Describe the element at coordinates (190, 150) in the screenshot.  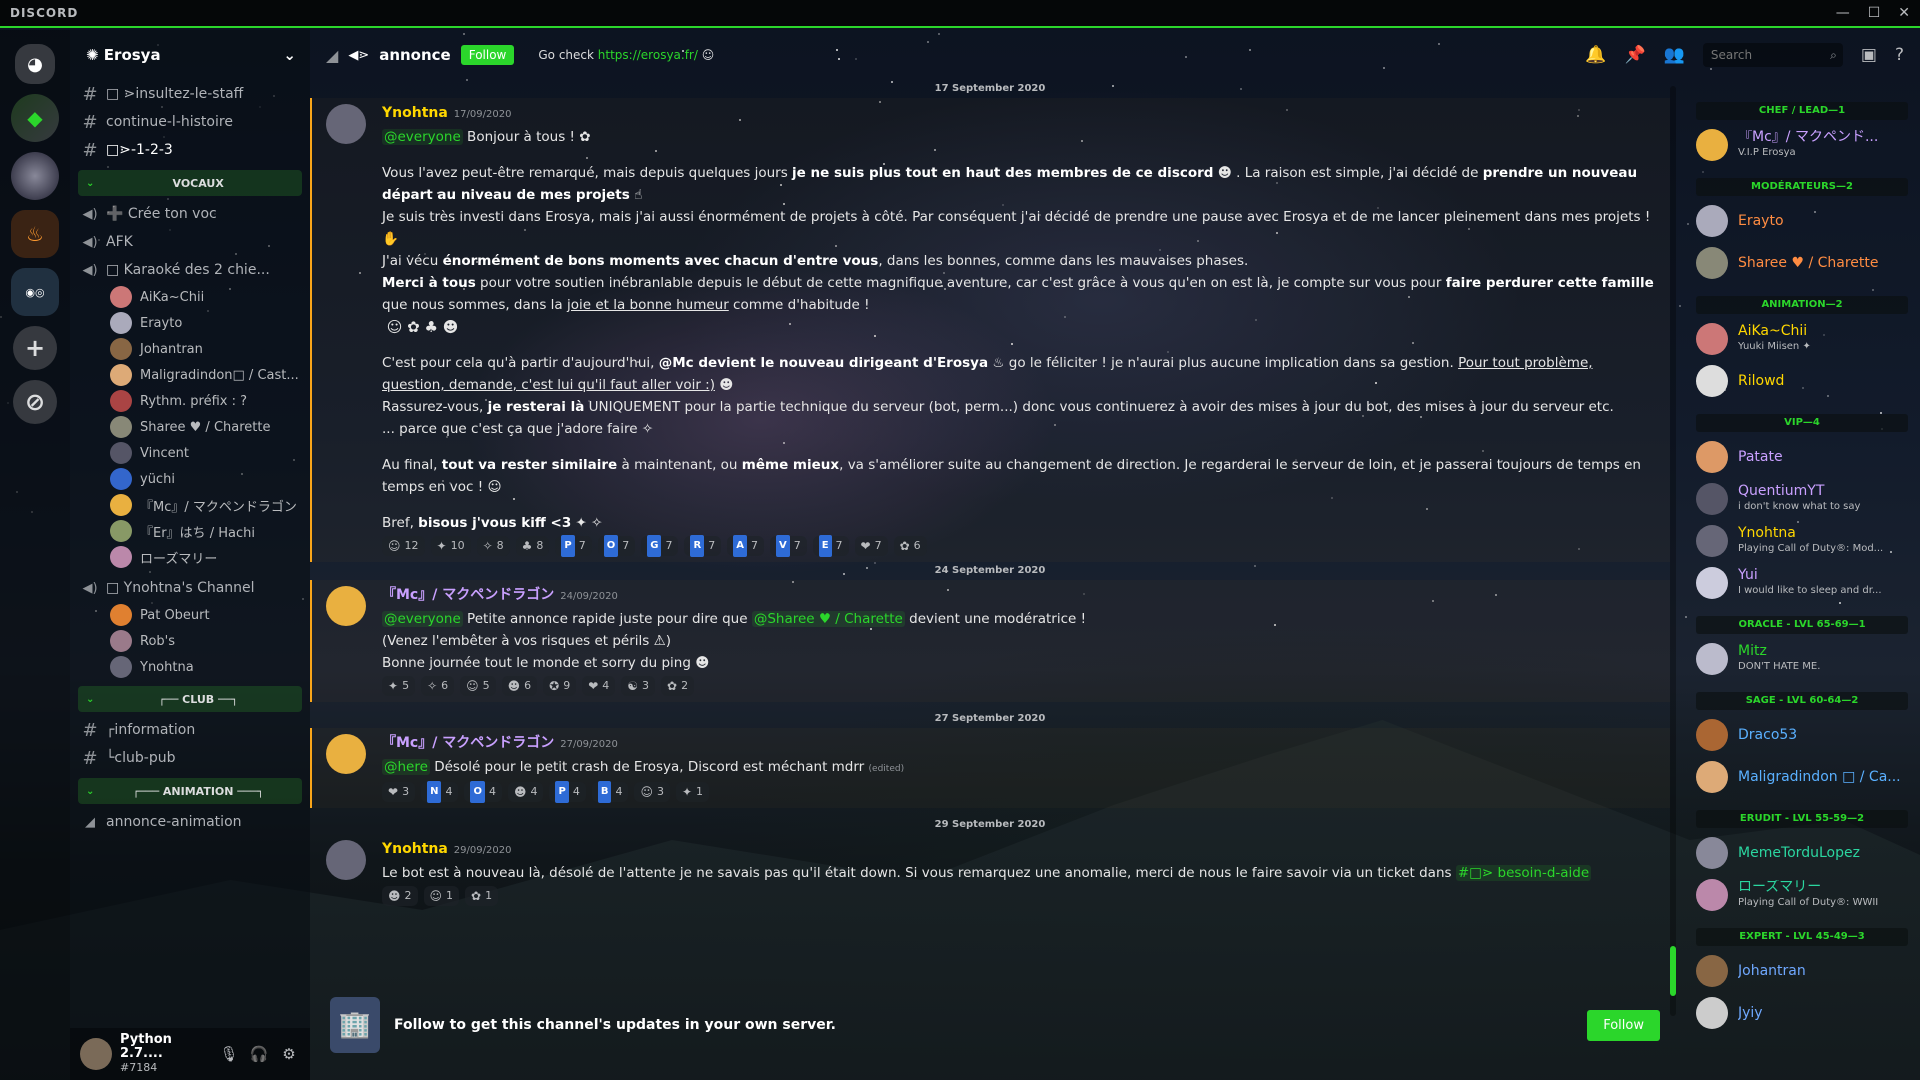
I see `channel-item: # □⋗-1-2-3` at that location.